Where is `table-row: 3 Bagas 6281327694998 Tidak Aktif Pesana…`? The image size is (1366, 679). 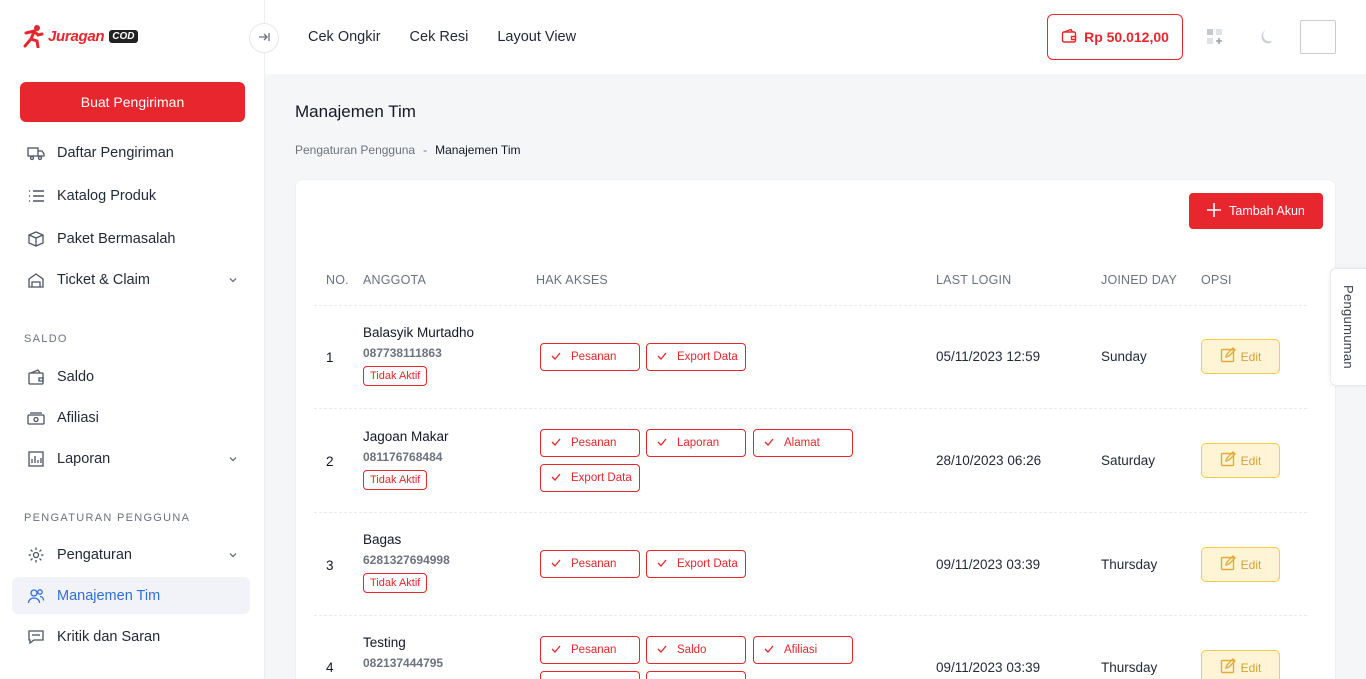
table-row: 3 Bagas 6281327694998 Tidak Aktif Pesana… is located at coordinates (810, 563).